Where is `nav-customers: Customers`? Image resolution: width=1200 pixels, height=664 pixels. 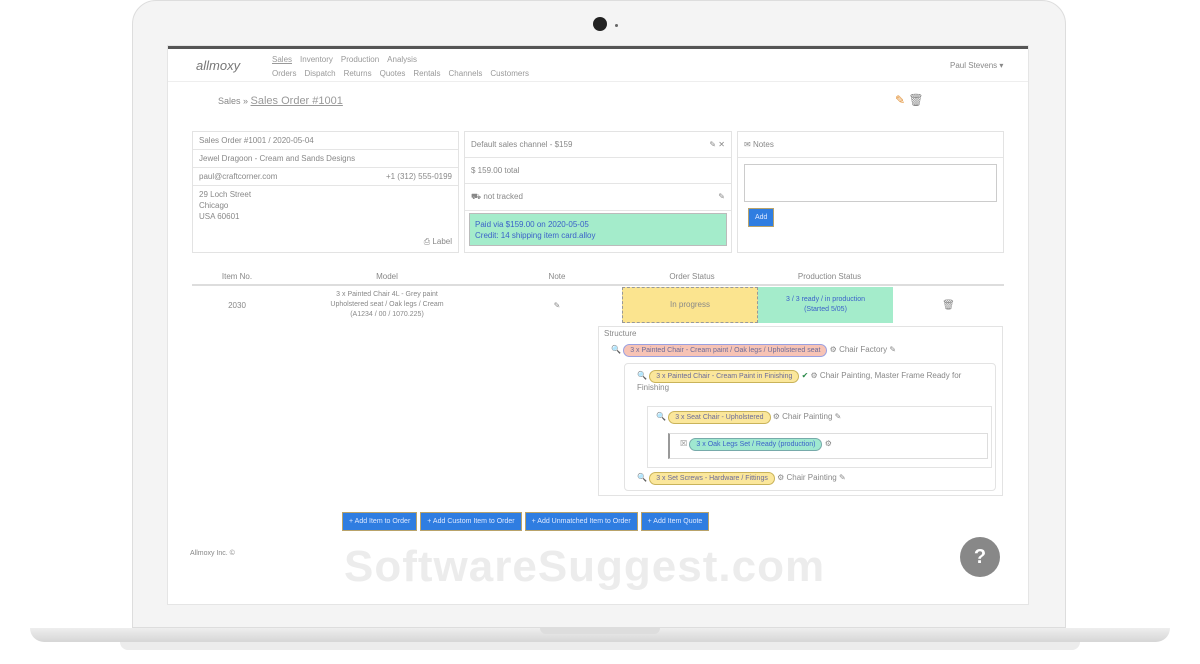
nav-customers: Customers is located at coordinates (509, 73).